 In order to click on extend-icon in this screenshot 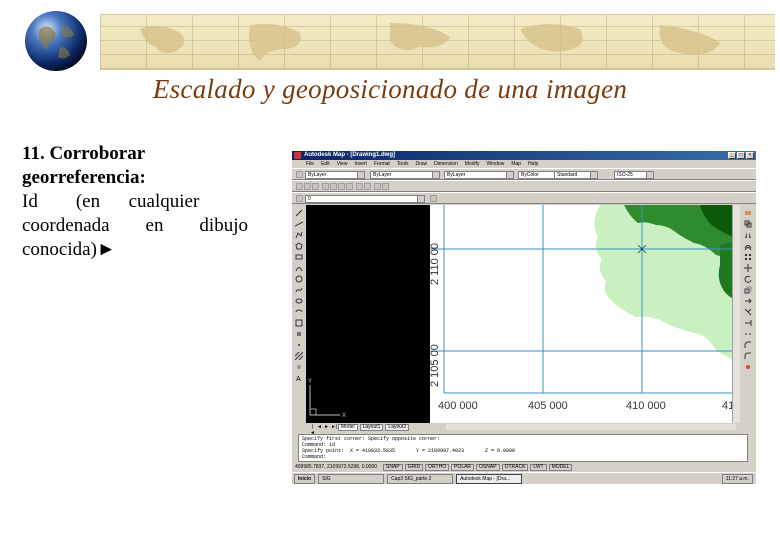, I will do `click(748, 323)`.